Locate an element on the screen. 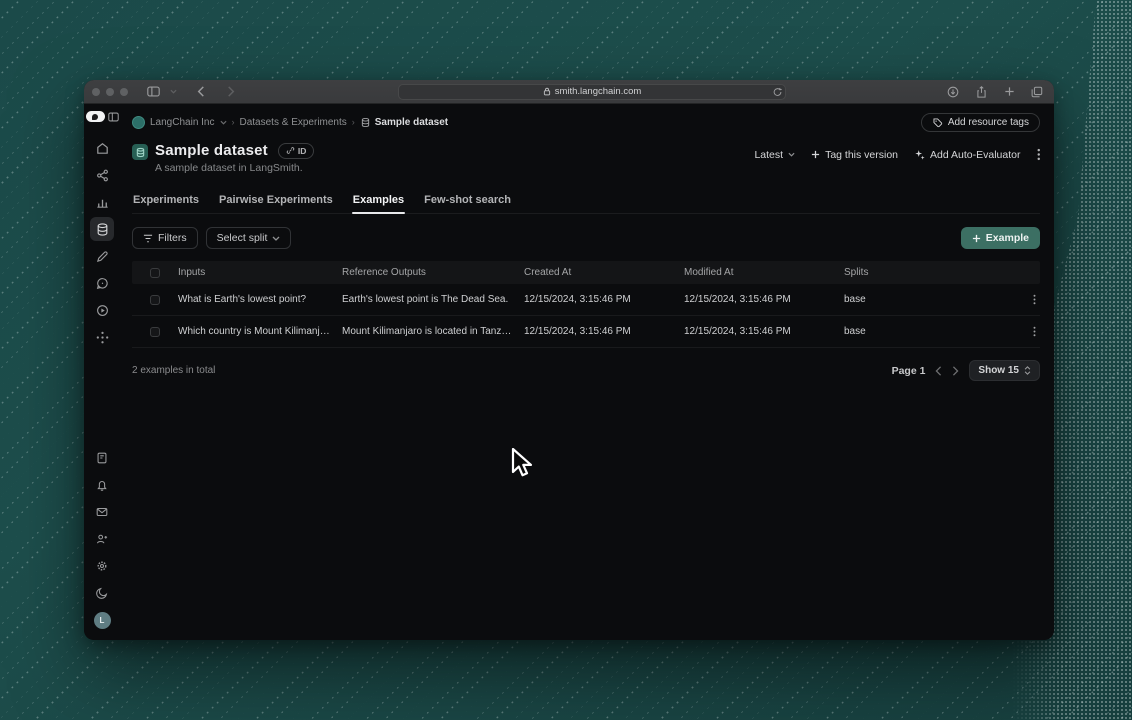  add-auto-evaluator-label: Add Auto-Evaluator is located at coordinates (975, 154).